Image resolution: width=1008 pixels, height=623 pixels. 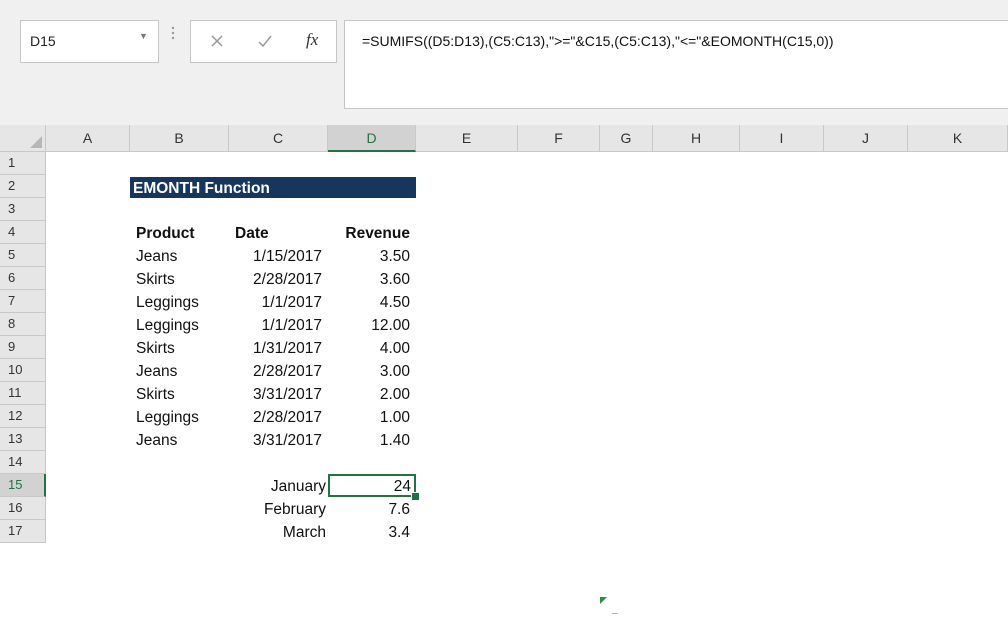 I want to click on cell-revenue: 3.50, so click(x=372, y=255).